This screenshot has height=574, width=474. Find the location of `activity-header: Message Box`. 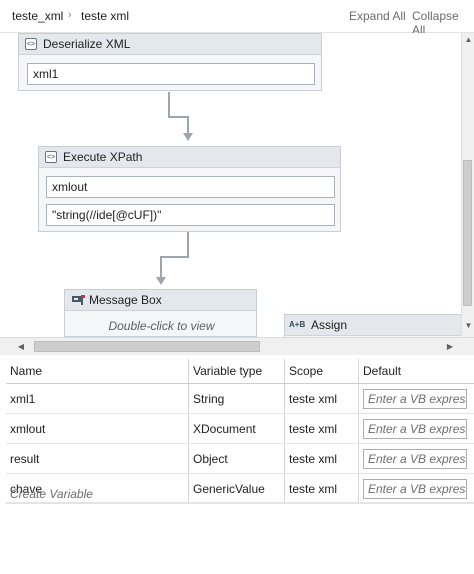

activity-header: Message Box is located at coordinates (160, 300).